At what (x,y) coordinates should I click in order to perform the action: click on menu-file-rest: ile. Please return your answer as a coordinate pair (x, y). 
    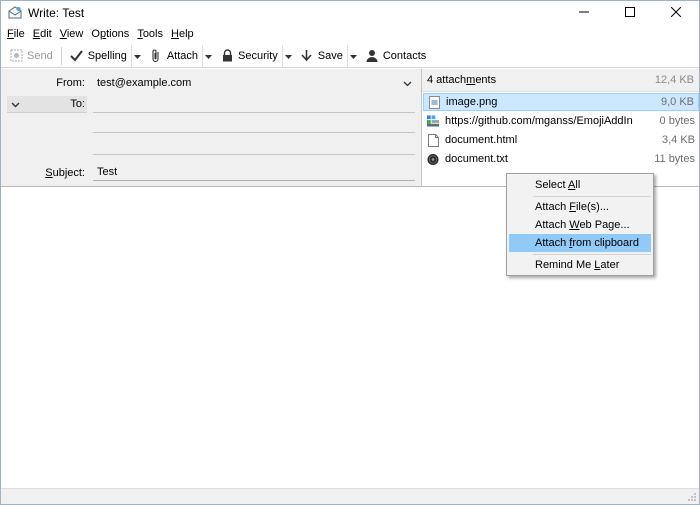
    Looking at the image, I should click on (19, 34).